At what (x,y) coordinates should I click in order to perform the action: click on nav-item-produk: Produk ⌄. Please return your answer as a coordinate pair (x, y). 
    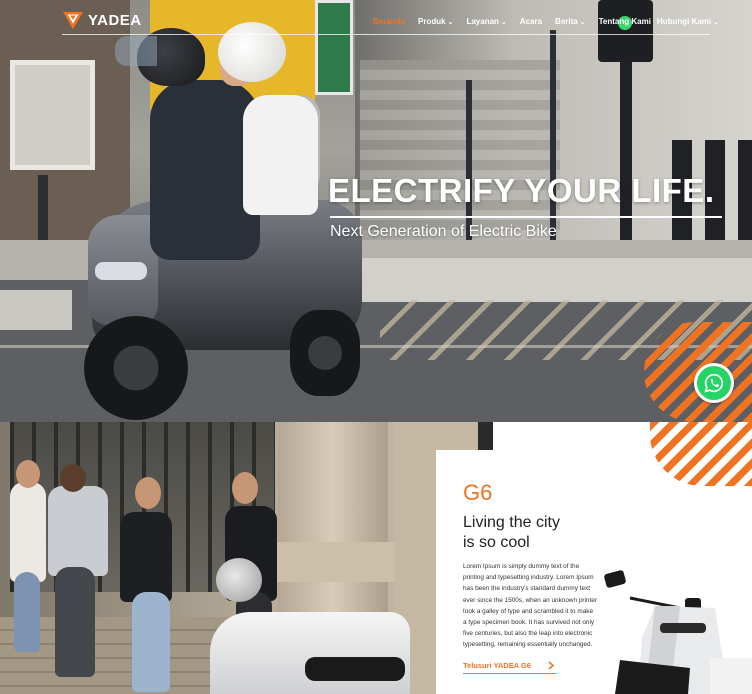
    Looking at the image, I should click on (435, 21).